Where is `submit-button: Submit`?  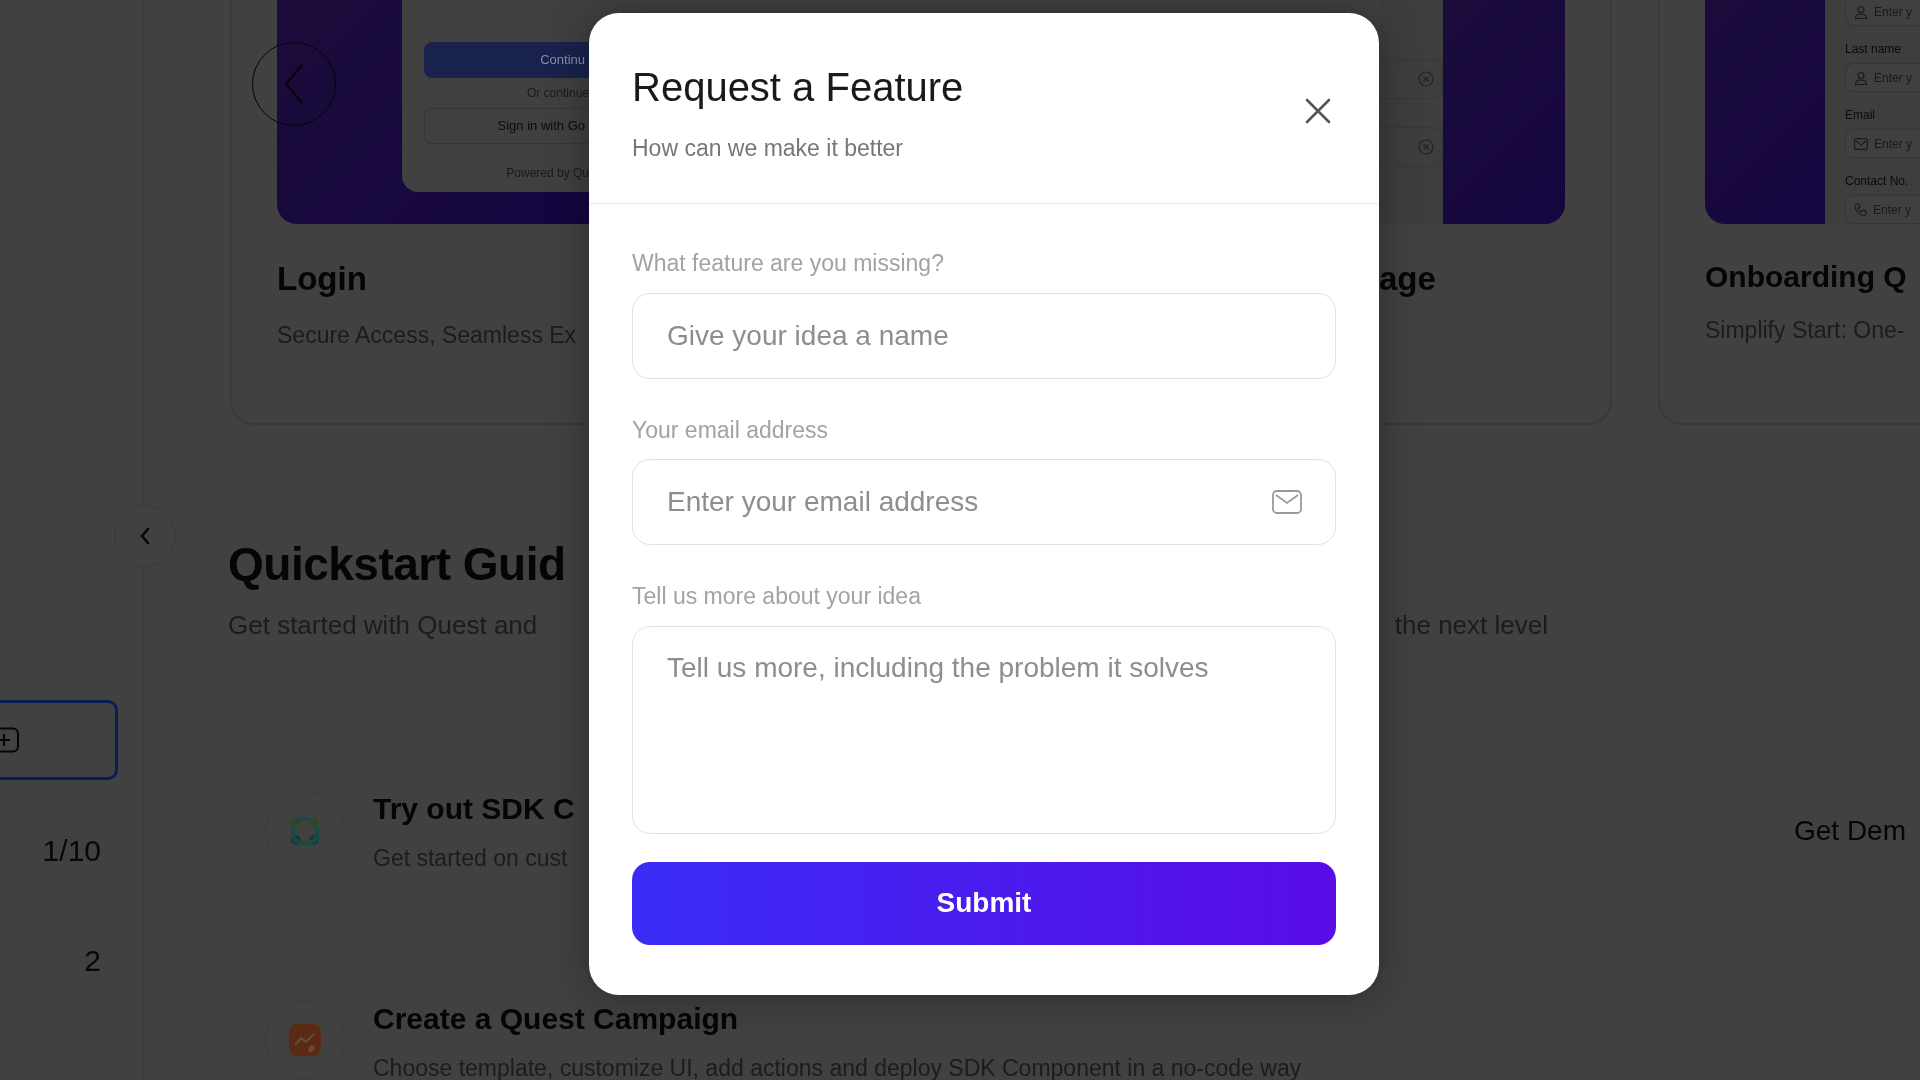 submit-button: Submit is located at coordinates (984, 903).